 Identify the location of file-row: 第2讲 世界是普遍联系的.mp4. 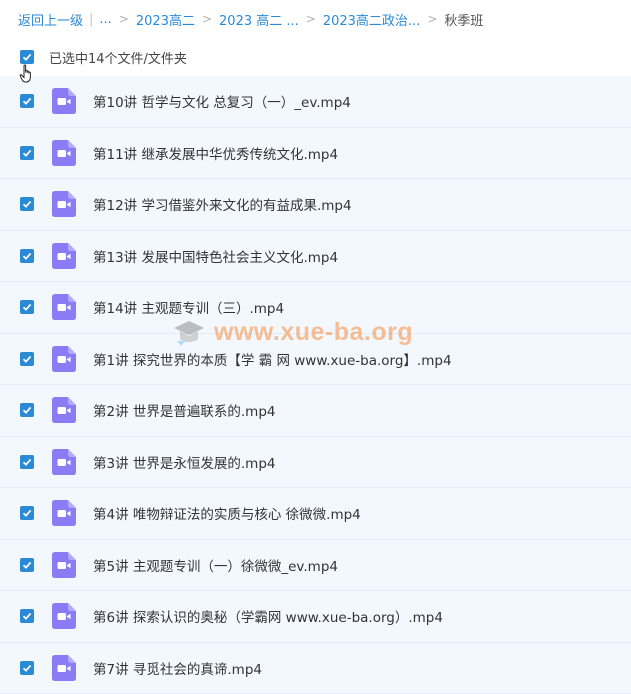
(315, 411).